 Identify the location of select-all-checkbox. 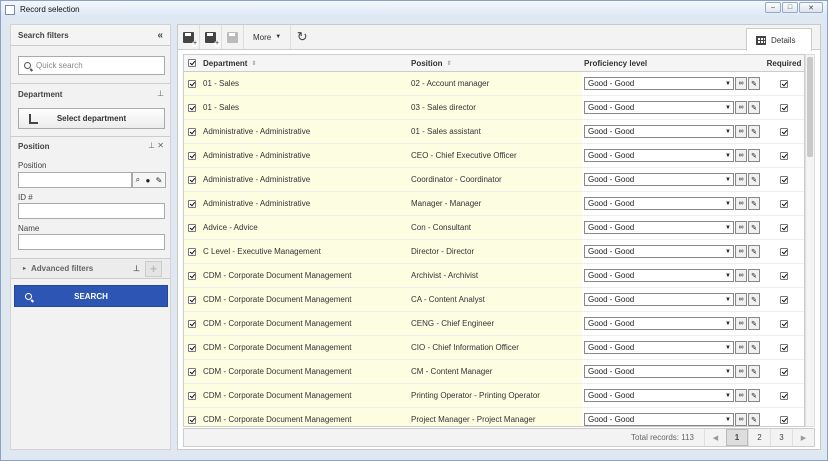
(192, 63).